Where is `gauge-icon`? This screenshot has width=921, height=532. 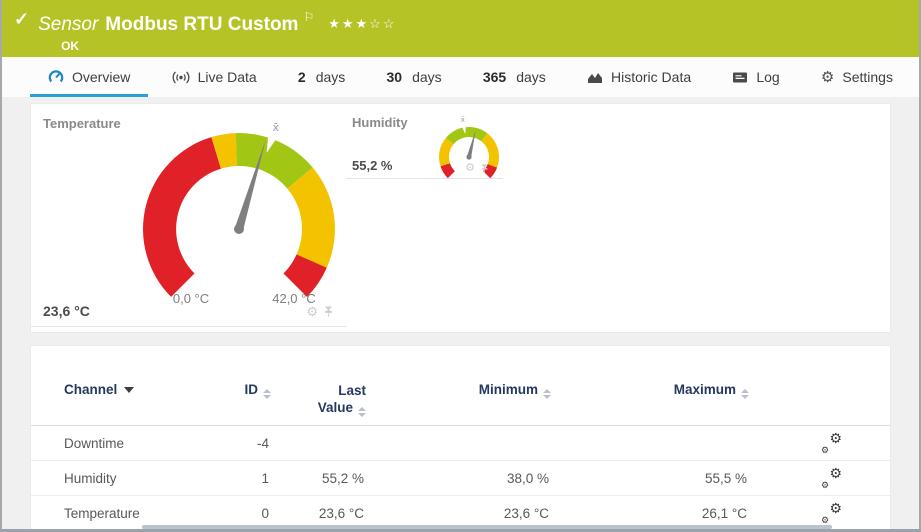 gauge-icon is located at coordinates (56, 77).